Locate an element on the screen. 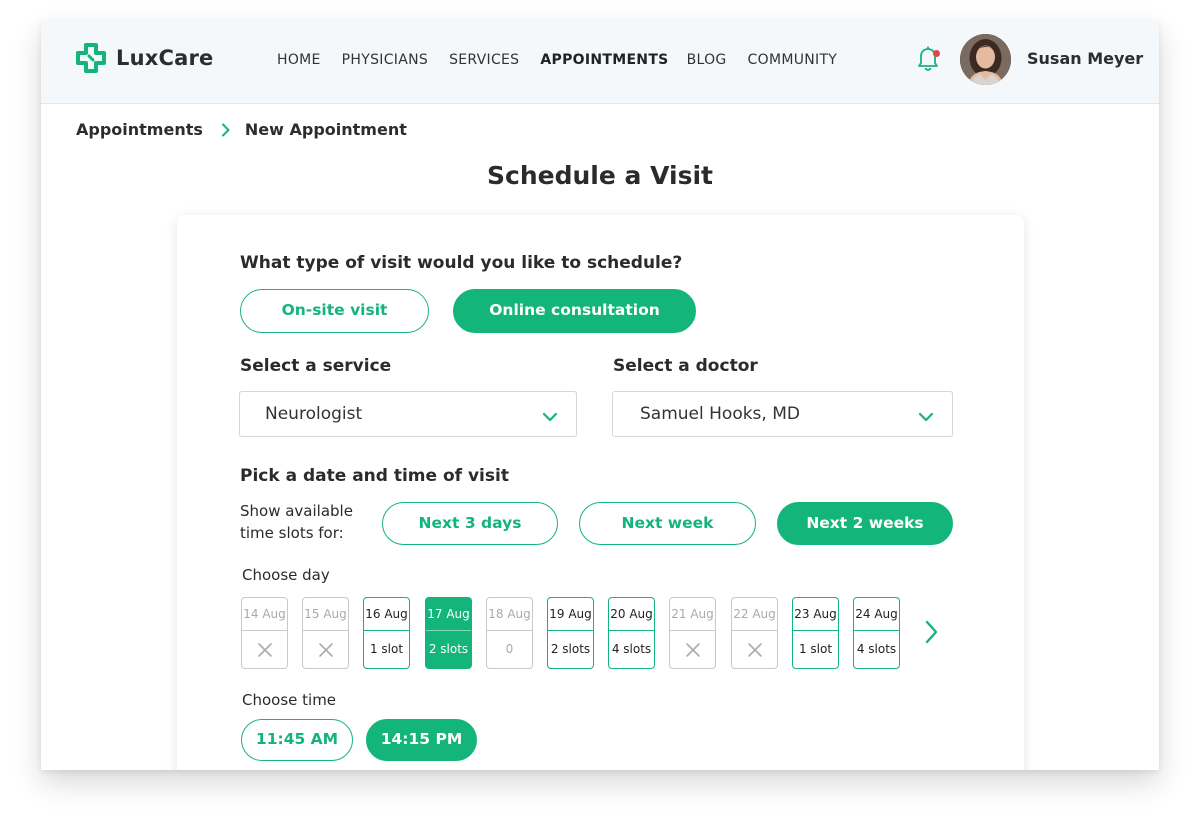 The height and width of the screenshot is (831, 1200). day-tile: 24 Aug 4 slots is located at coordinates (876, 633).